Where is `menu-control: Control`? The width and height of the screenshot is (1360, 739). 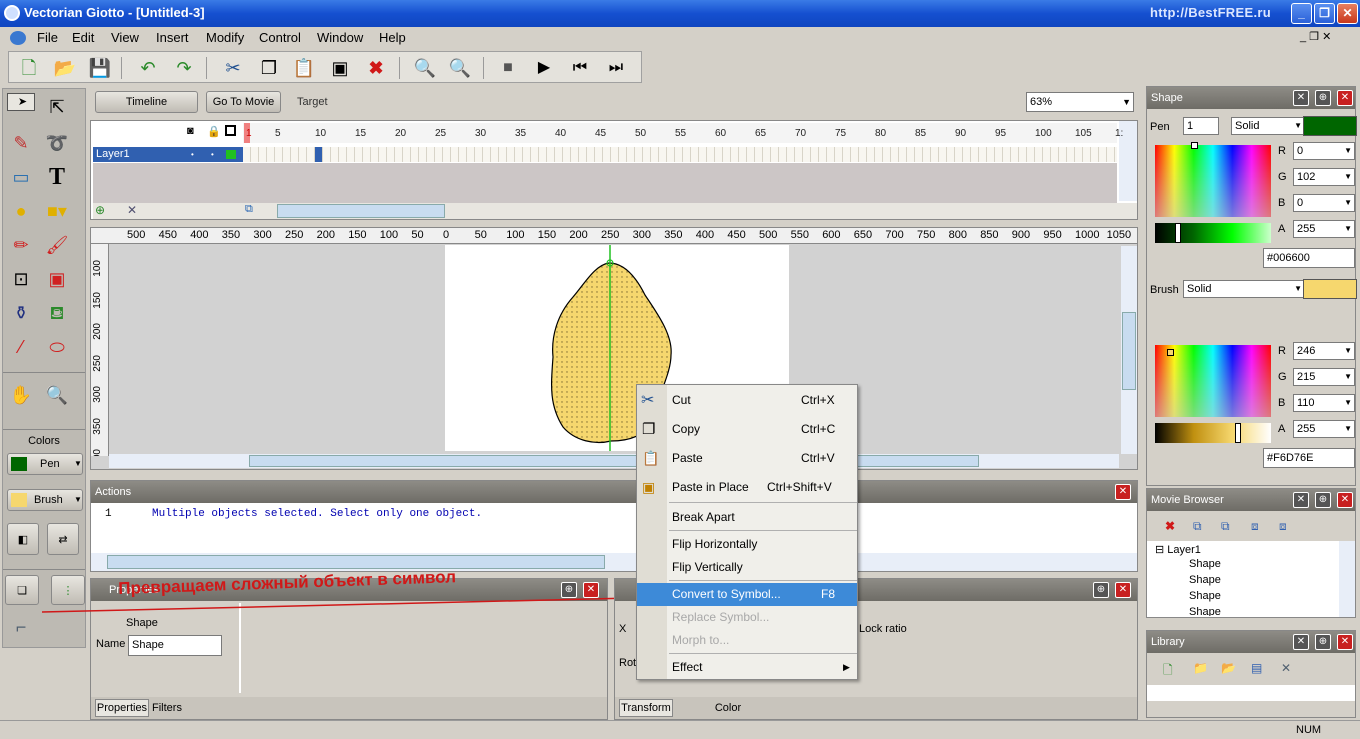 menu-control: Control is located at coordinates (280, 37).